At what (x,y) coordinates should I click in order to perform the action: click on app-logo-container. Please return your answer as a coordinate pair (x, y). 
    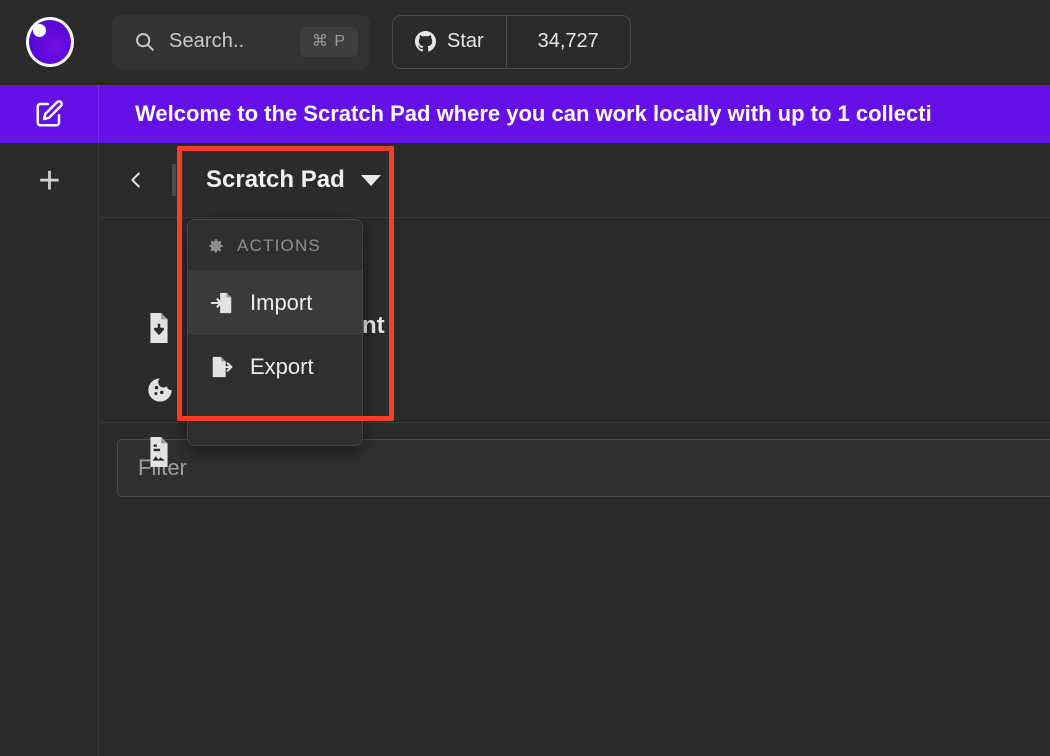
    Looking at the image, I should click on (49, 42).